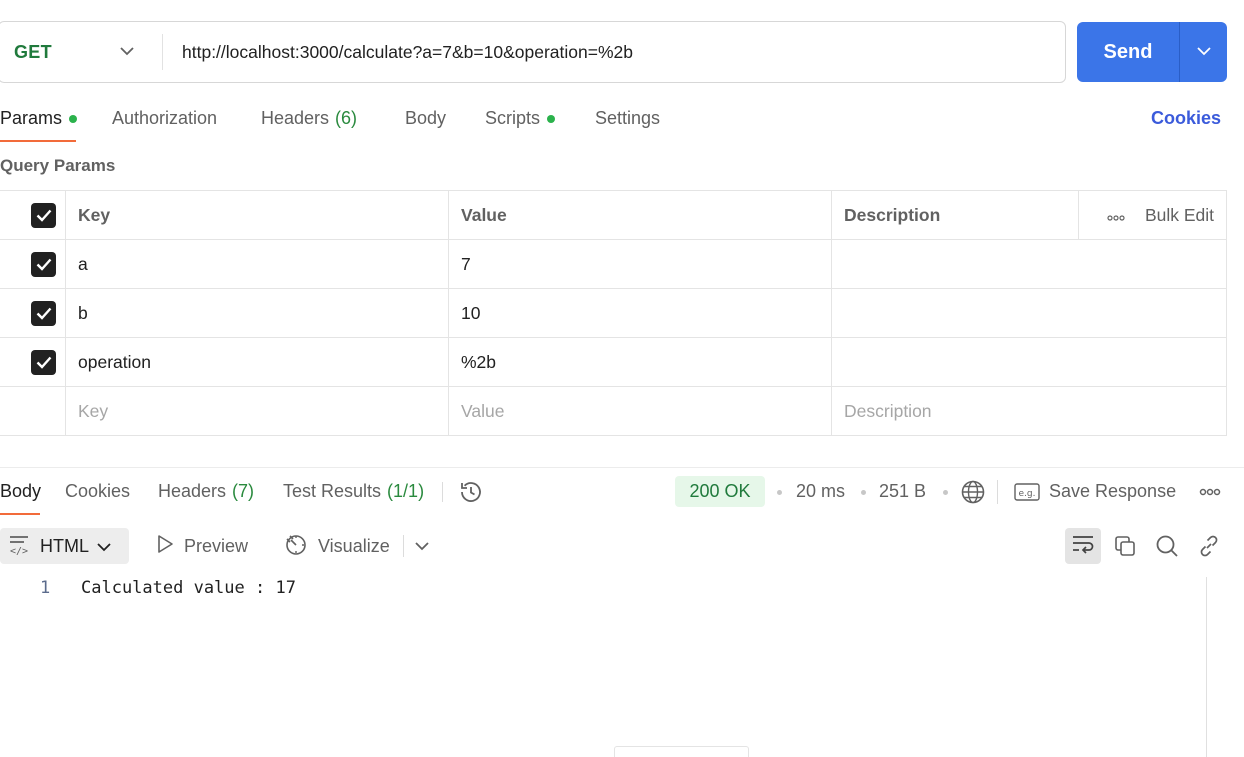 This screenshot has height=757, width=1244. I want to click on tab-scripts: Scripts, so click(520, 118).